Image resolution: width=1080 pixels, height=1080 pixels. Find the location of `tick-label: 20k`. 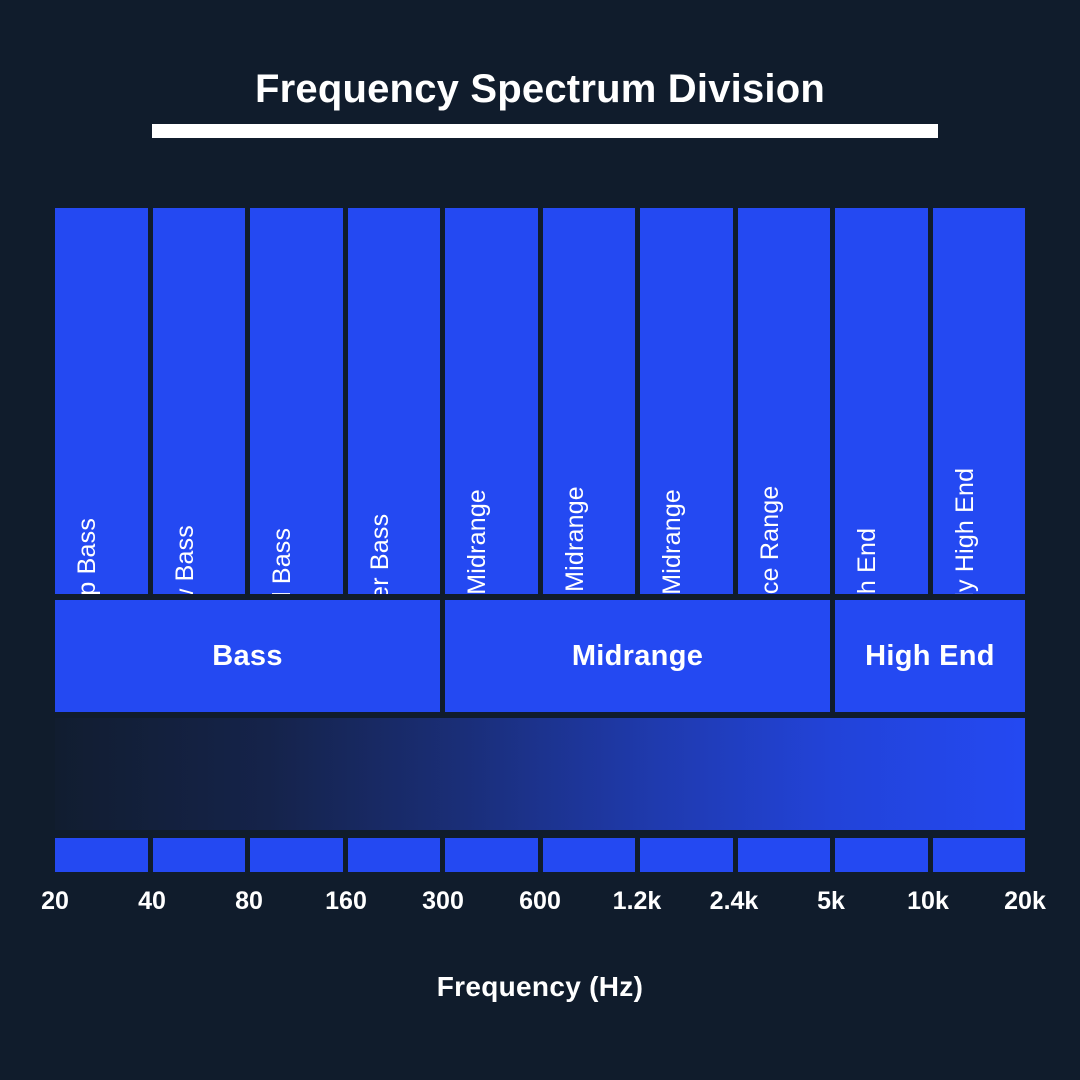

tick-label: 20k is located at coordinates (1025, 901).